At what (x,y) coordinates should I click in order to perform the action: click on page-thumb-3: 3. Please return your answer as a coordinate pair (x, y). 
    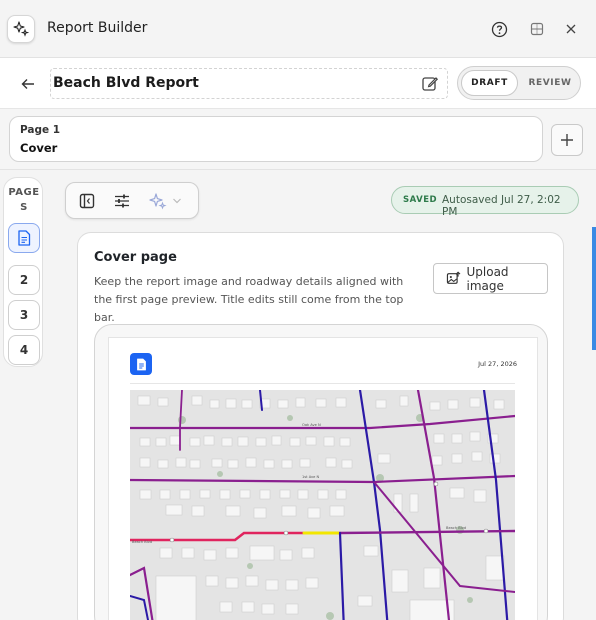
    Looking at the image, I should click on (24, 315).